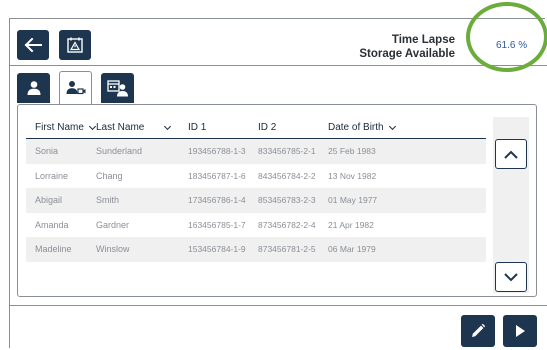  What do you see at coordinates (108, 200) in the screenshot?
I see `cell-last-name: Smith` at bounding box center [108, 200].